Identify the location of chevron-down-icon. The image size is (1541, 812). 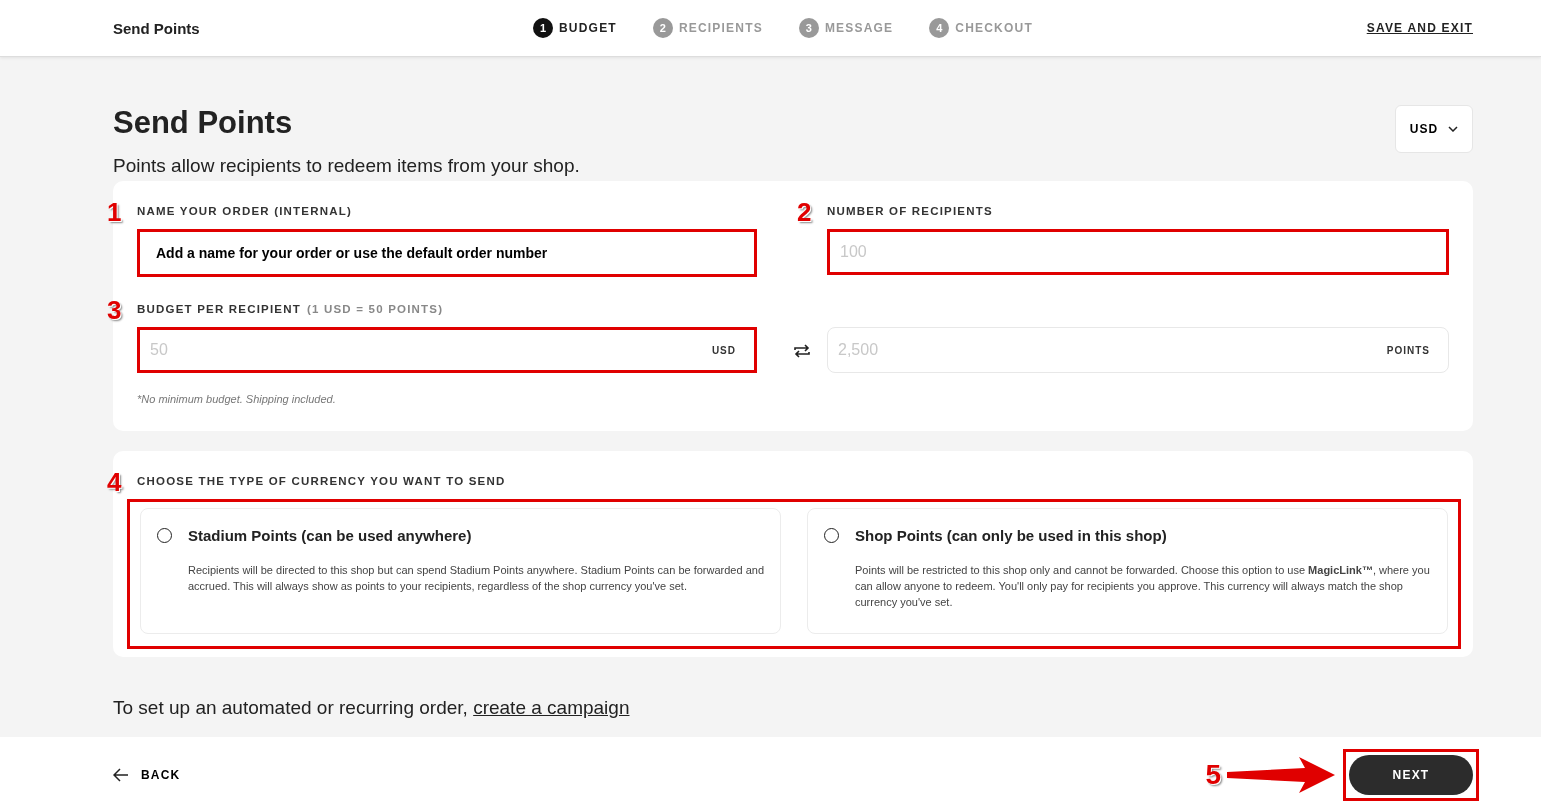
(1453, 129).